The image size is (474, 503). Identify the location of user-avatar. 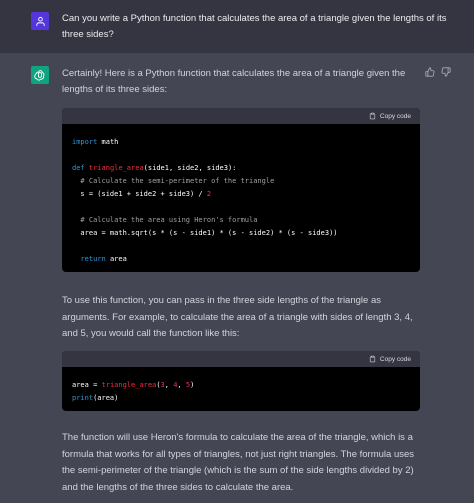
(40, 21).